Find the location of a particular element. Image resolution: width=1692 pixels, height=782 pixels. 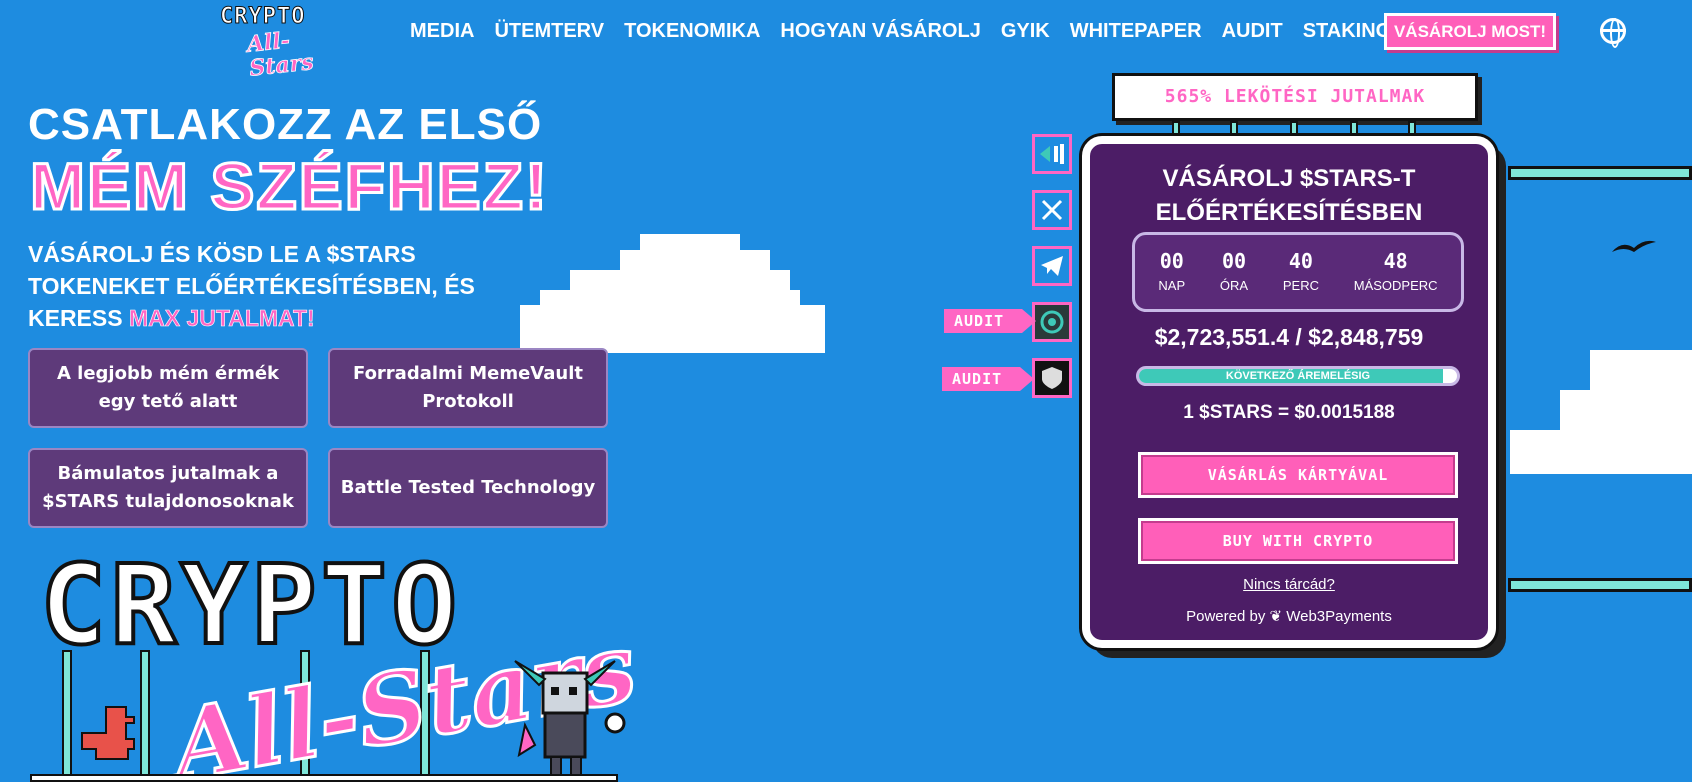

sign-post is located at coordinates (67, 715).